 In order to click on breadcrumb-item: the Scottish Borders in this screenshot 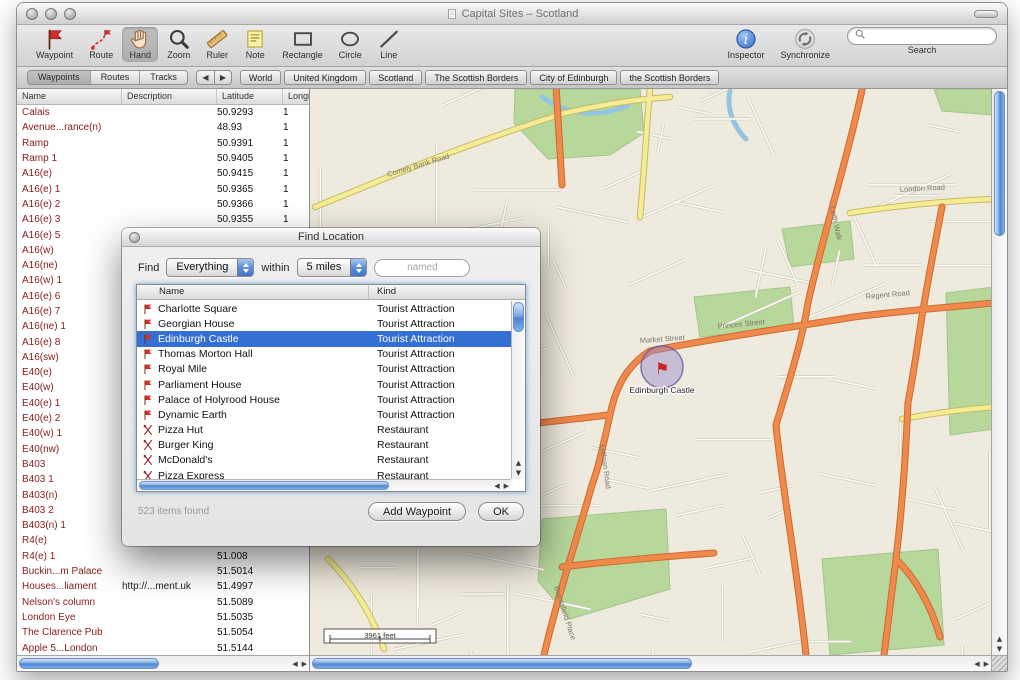, I will do `click(670, 77)`.